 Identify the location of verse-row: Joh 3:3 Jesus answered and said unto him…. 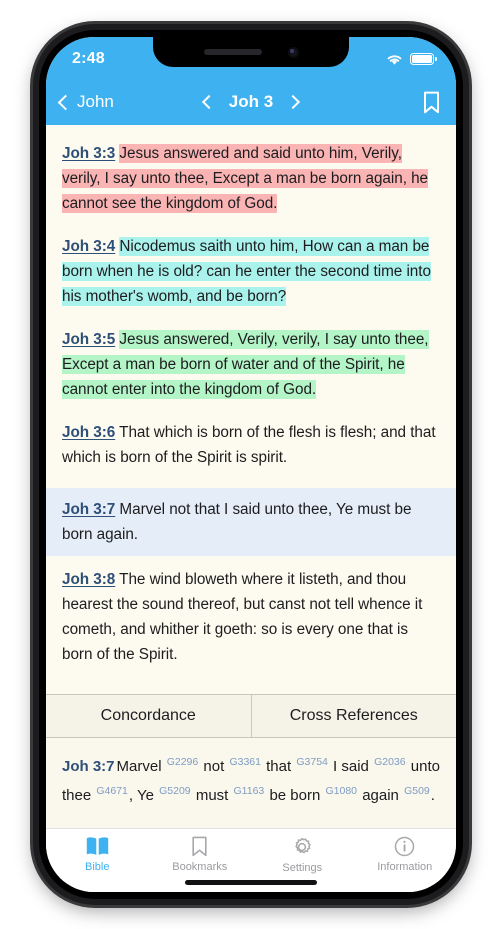
(251, 178).